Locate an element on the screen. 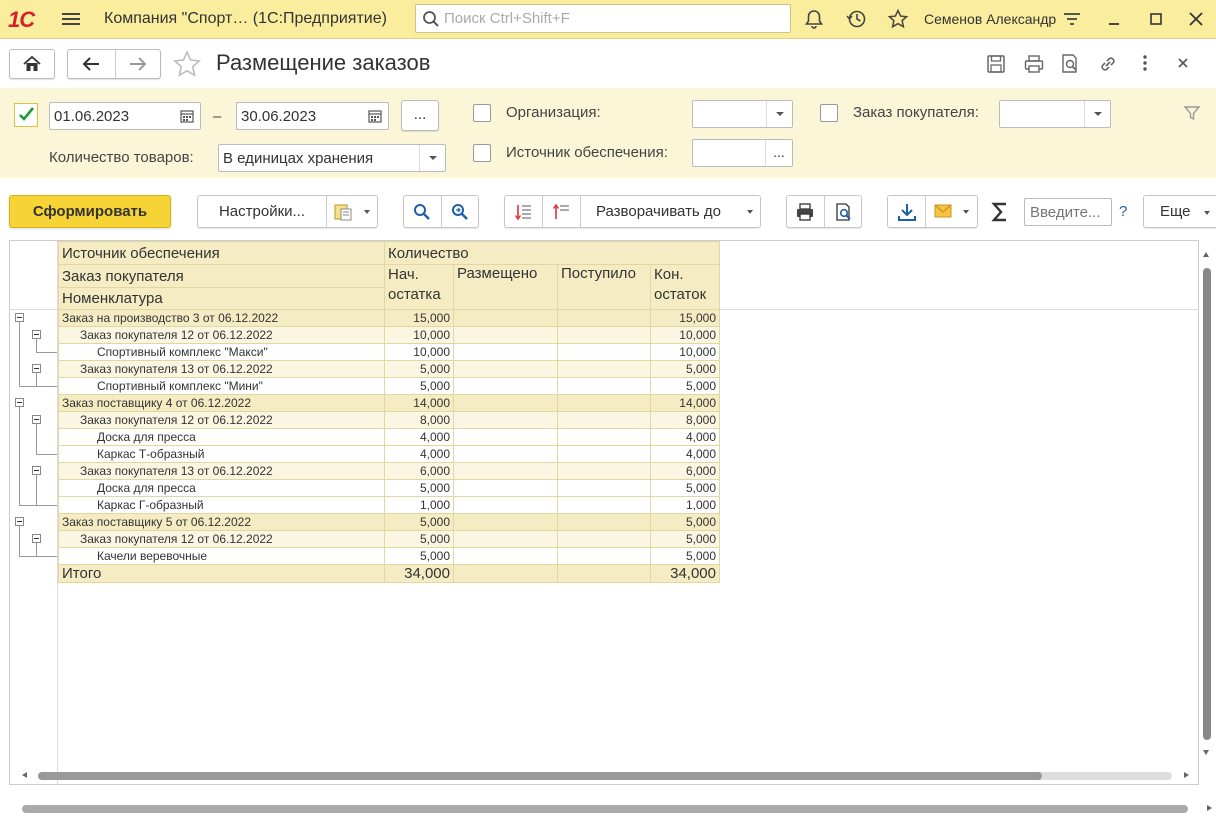 The width and height of the screenshot is (1216, 821). organization-field is located at coordinates (742, 114).